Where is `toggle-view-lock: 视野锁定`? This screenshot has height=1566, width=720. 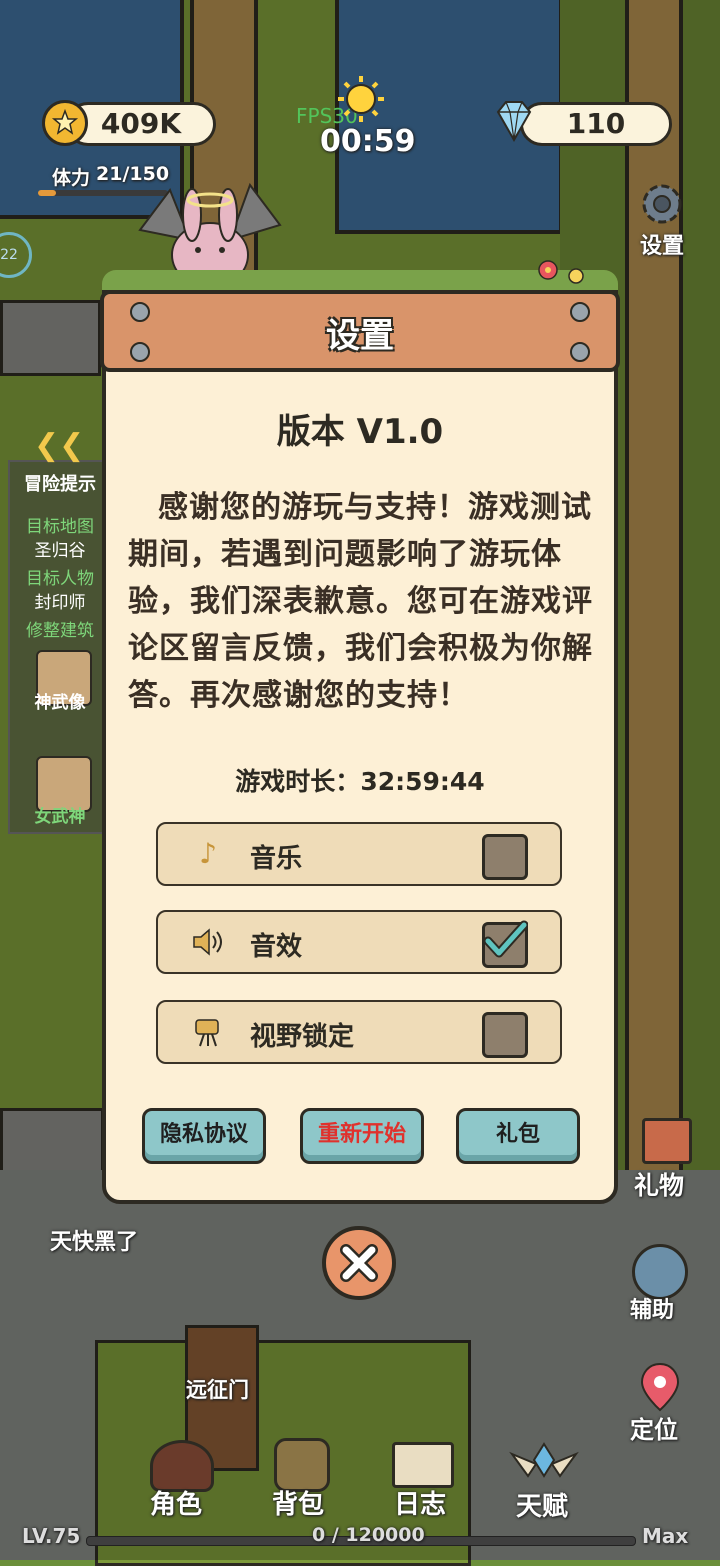
toggle-view-lock: 视野锁定 is located at coordinates (359, 1032).